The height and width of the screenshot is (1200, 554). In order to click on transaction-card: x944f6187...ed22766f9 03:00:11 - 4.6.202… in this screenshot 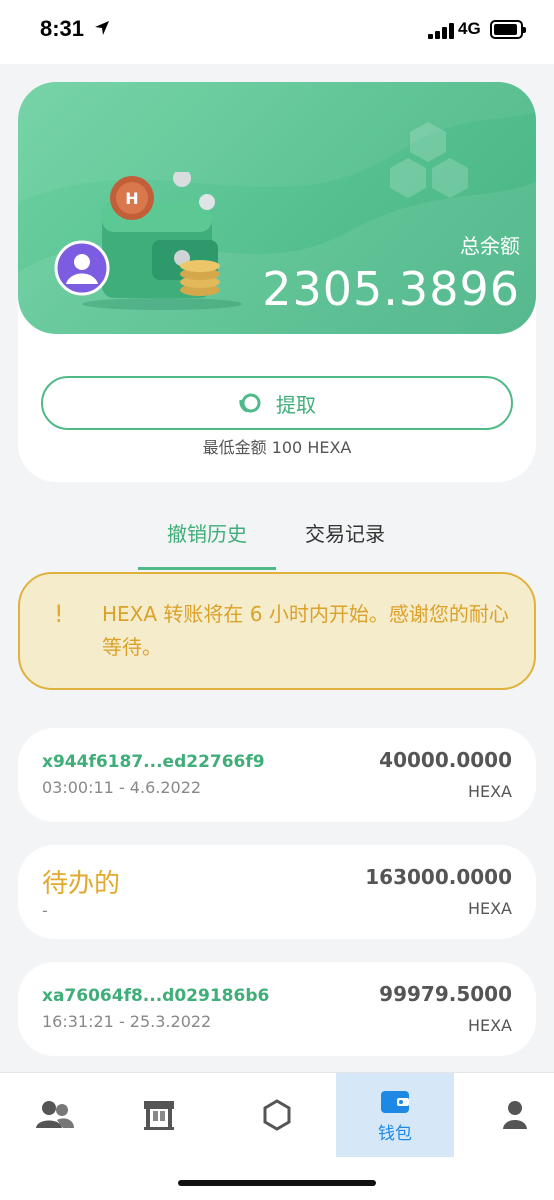, I will do `click(277, 775)`.